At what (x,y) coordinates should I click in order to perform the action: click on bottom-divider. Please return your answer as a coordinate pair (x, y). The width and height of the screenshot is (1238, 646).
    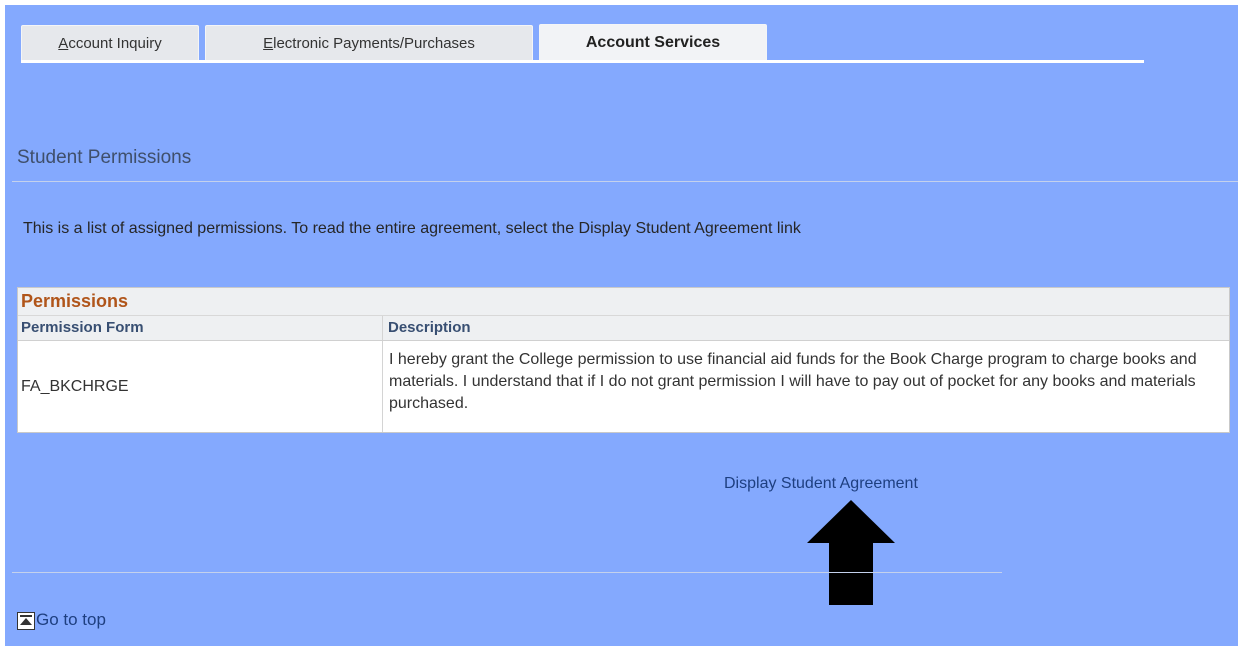
    Looking at the image, I should click on (507, 572).